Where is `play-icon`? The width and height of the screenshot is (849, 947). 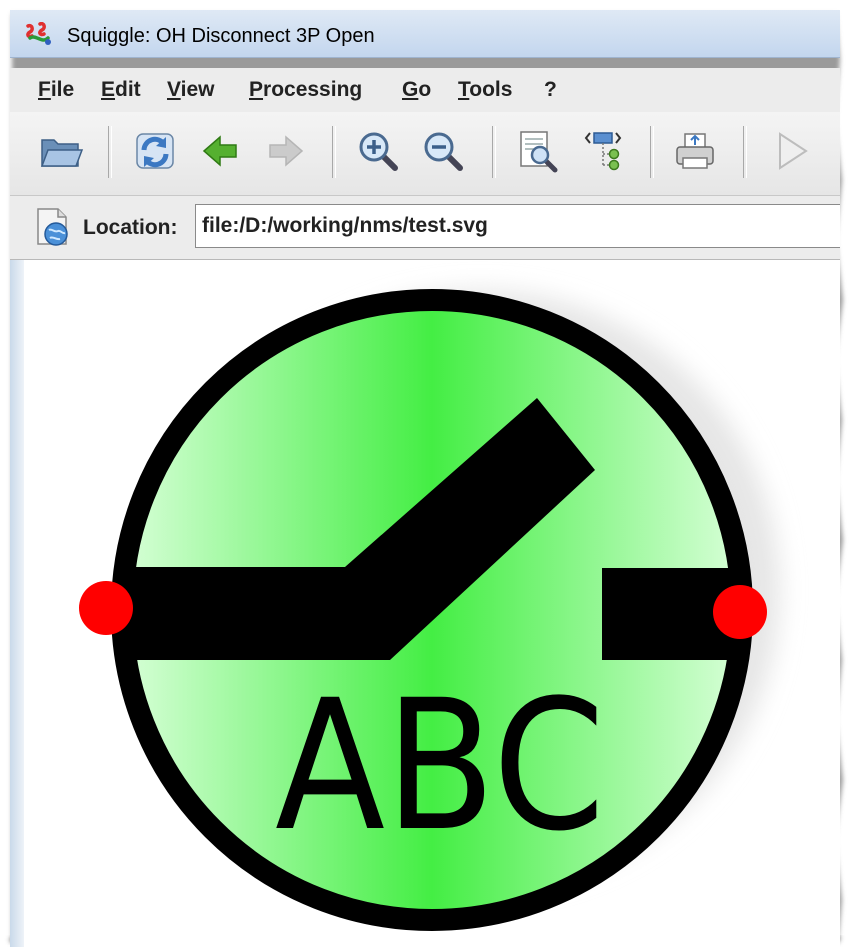 play-icon is located at coordinates (793, 151).